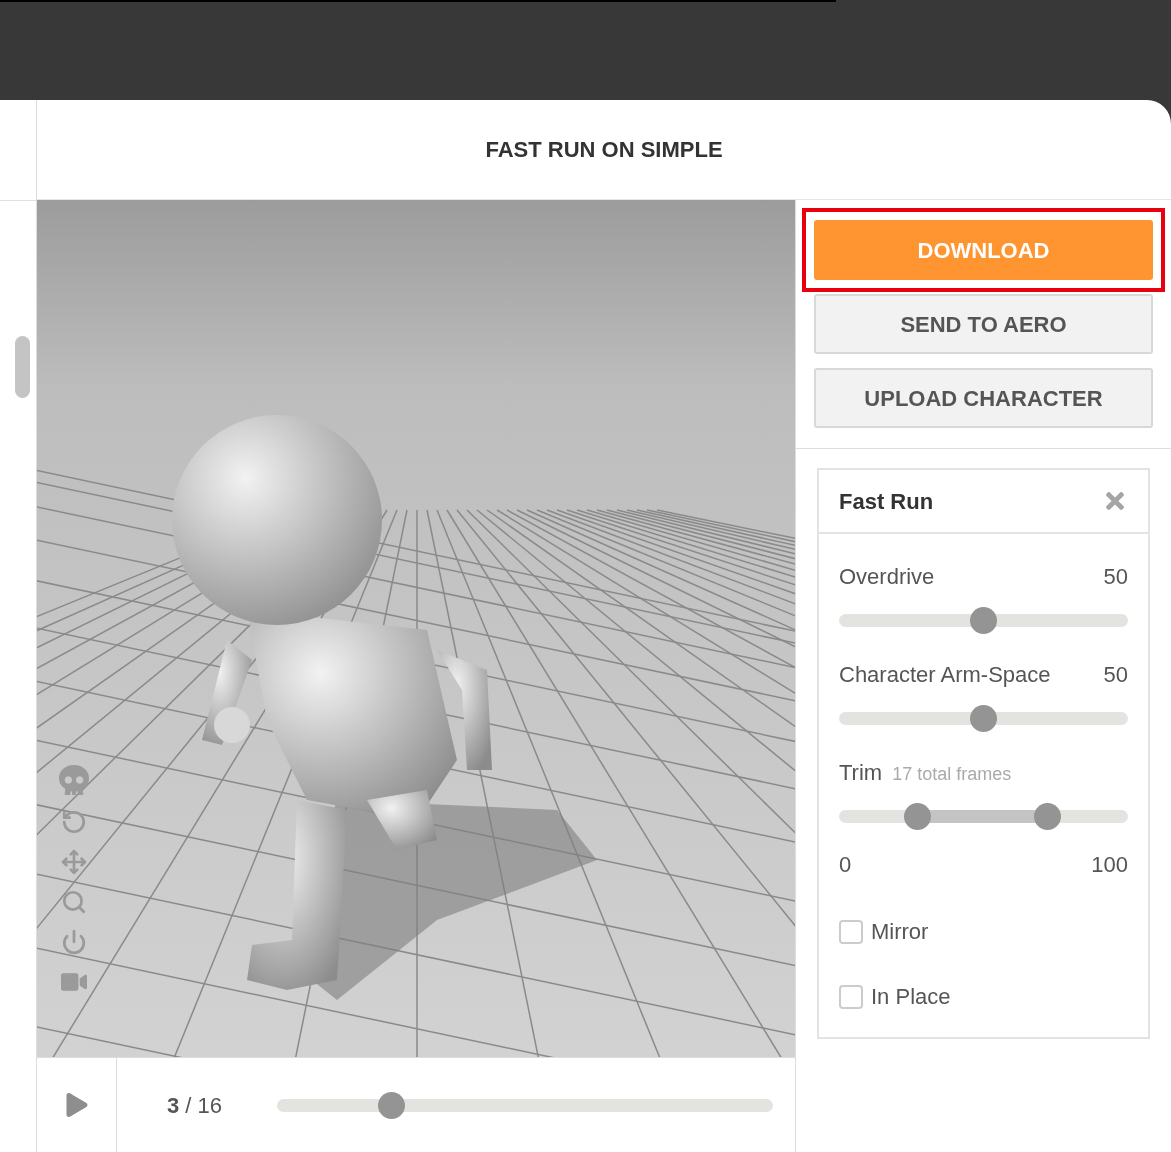  What do you see at coordinates (887, 577) in the screenshot?
I see `slider-label: Overdrive` at bounding box center [887, 577].